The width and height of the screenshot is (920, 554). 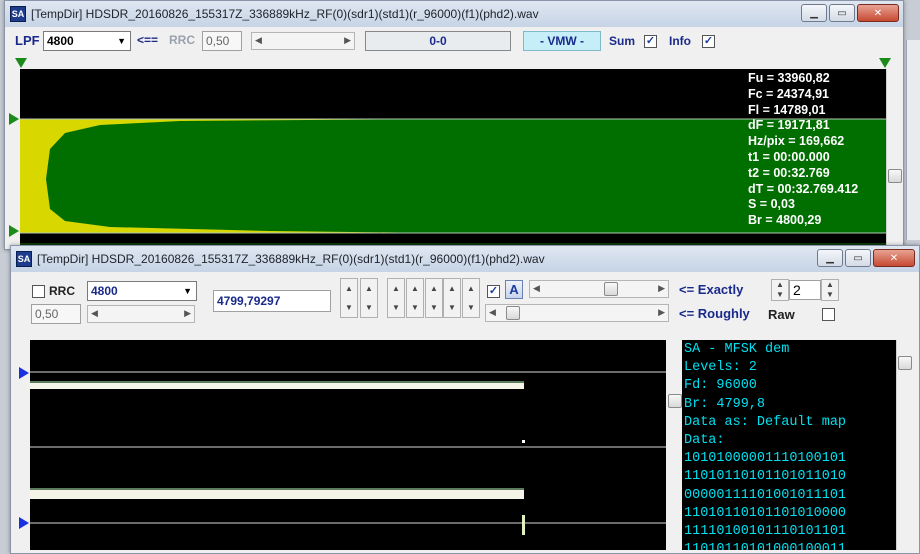 I want to click on digit-spinner-1: ▲ ▼, so click(x=349, y=298).